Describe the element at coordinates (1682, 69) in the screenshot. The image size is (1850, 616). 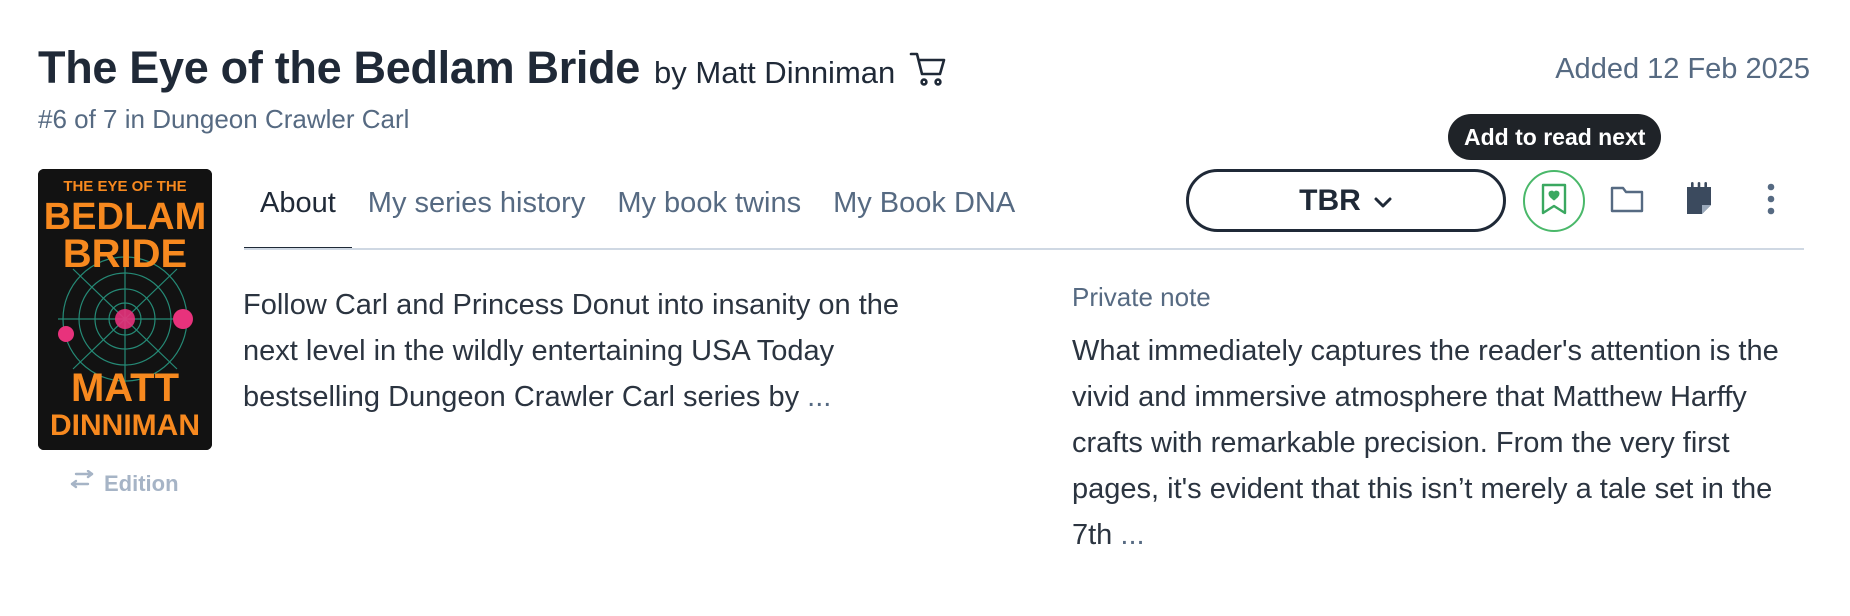
I see `added-date: Added 12 Feb 2025` at that location.